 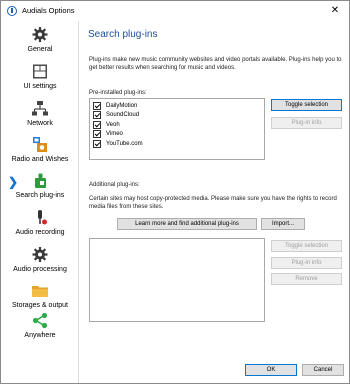 What do you see at coordinates (123, 115) in the screenshot?
I see `plugin-name: SoundCloud` at bounding box center [123, 115].